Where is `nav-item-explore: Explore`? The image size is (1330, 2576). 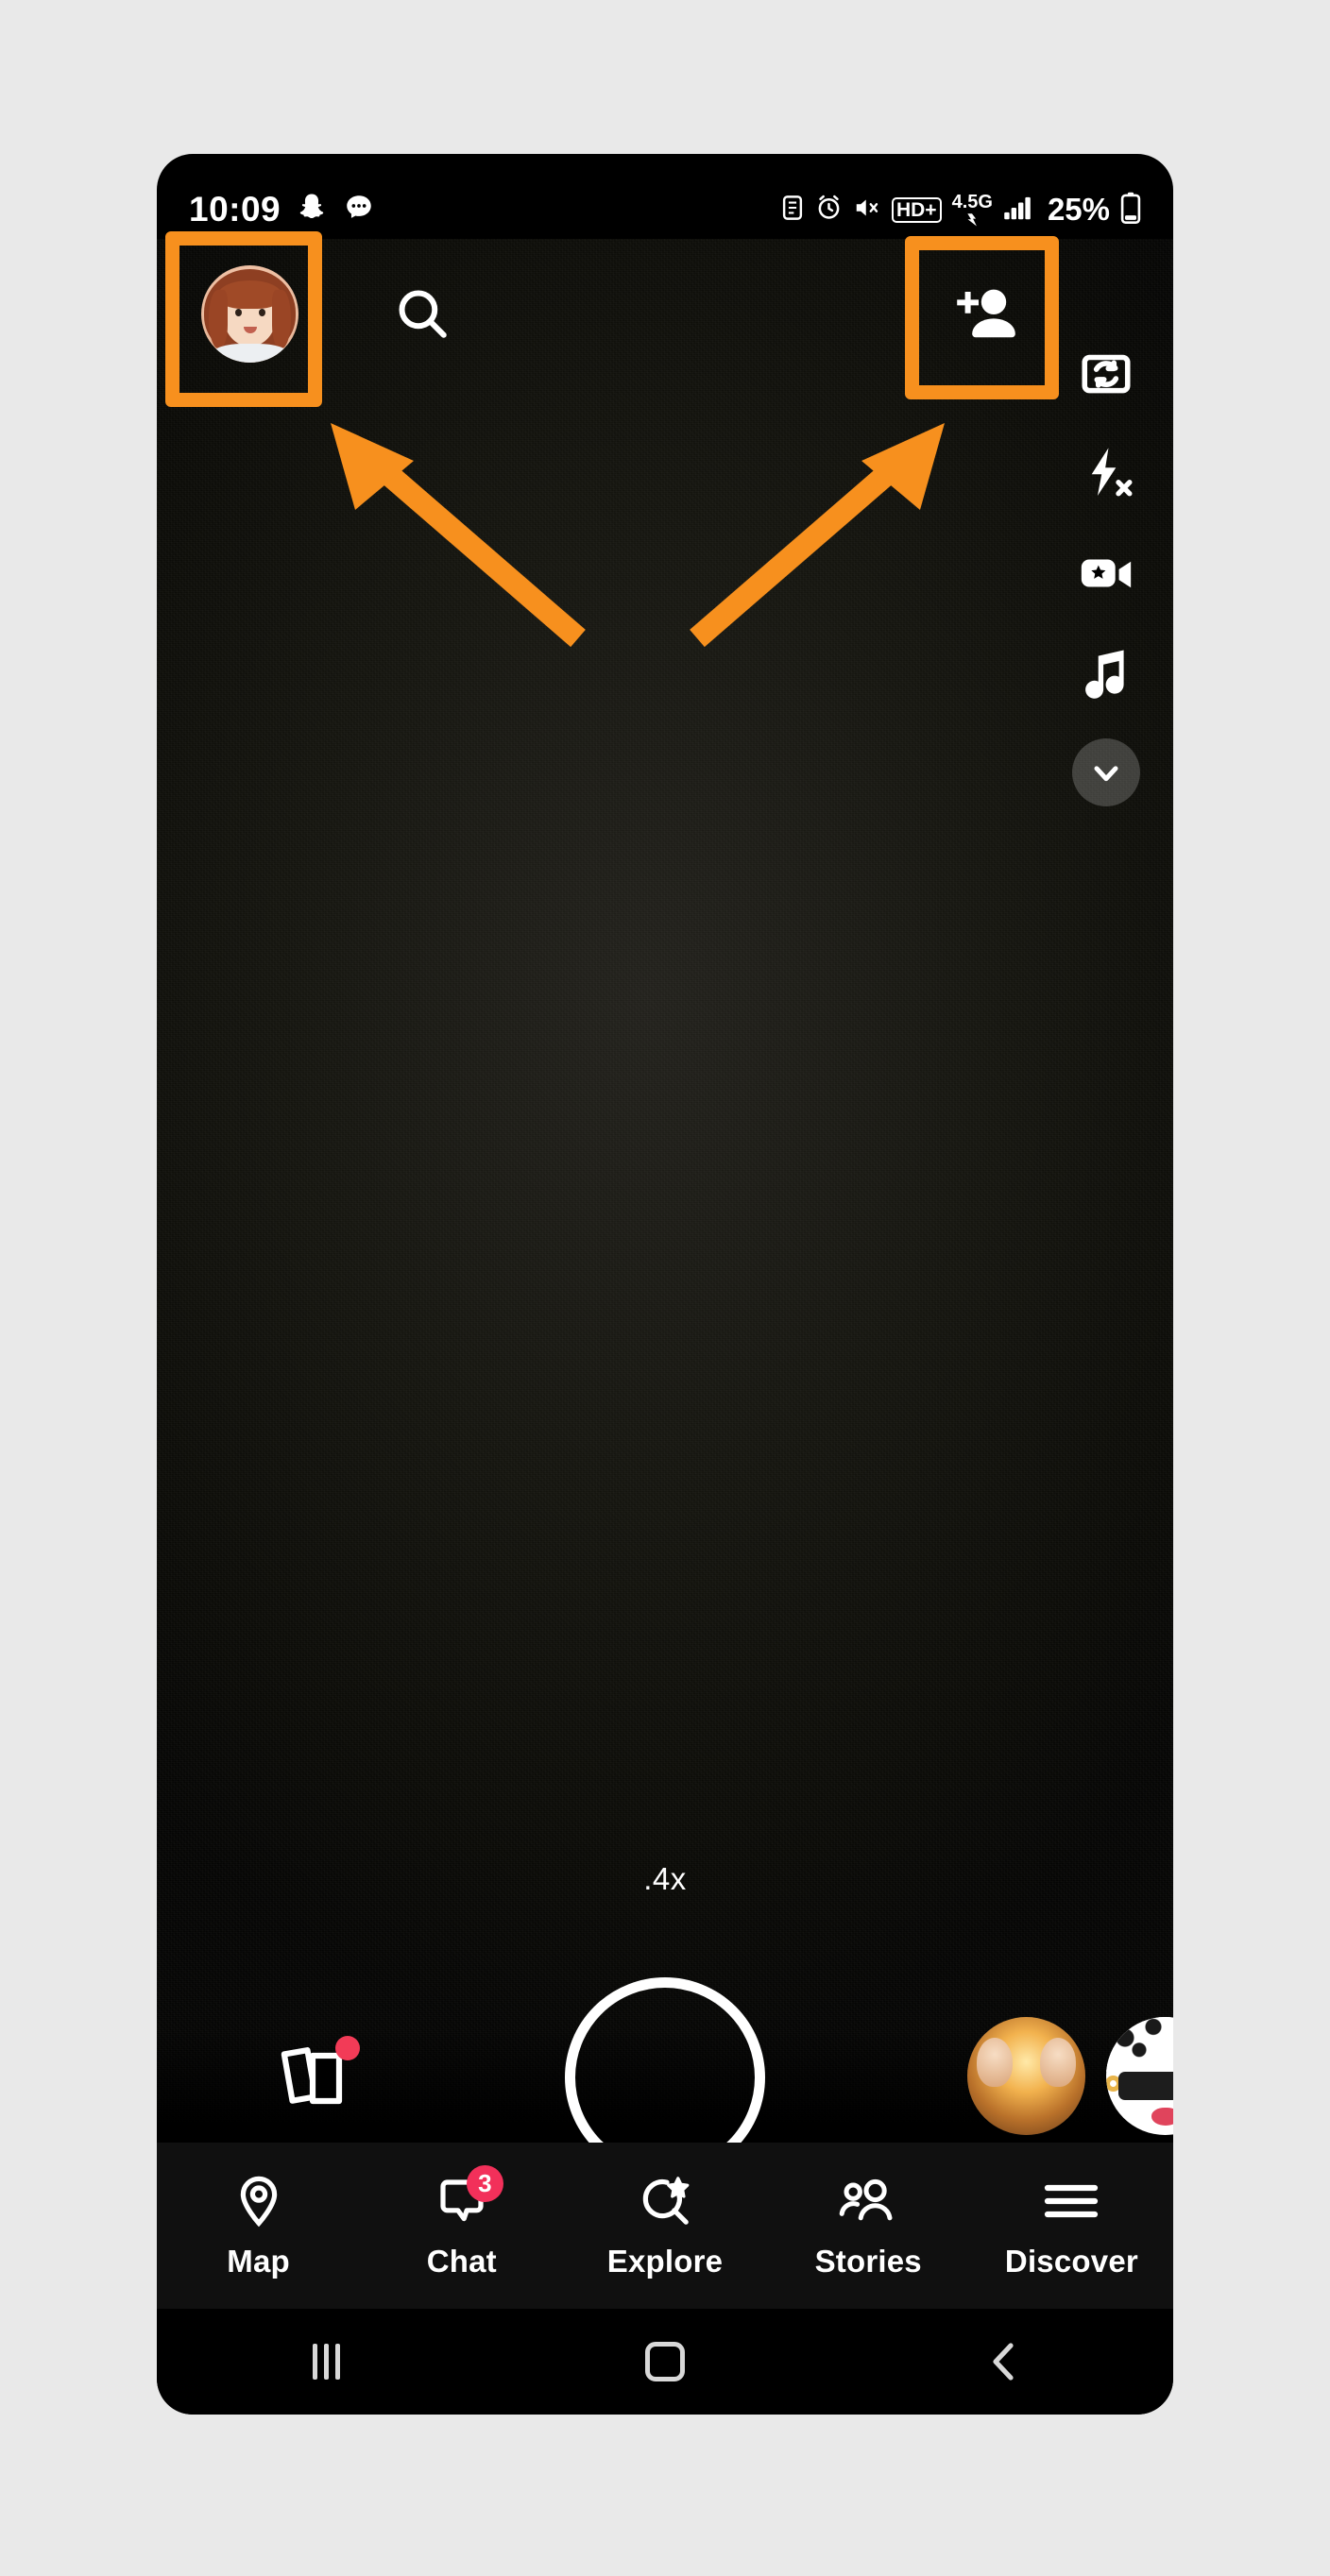 nav-item-explore: Explore is located at coordinates (664, 2226).